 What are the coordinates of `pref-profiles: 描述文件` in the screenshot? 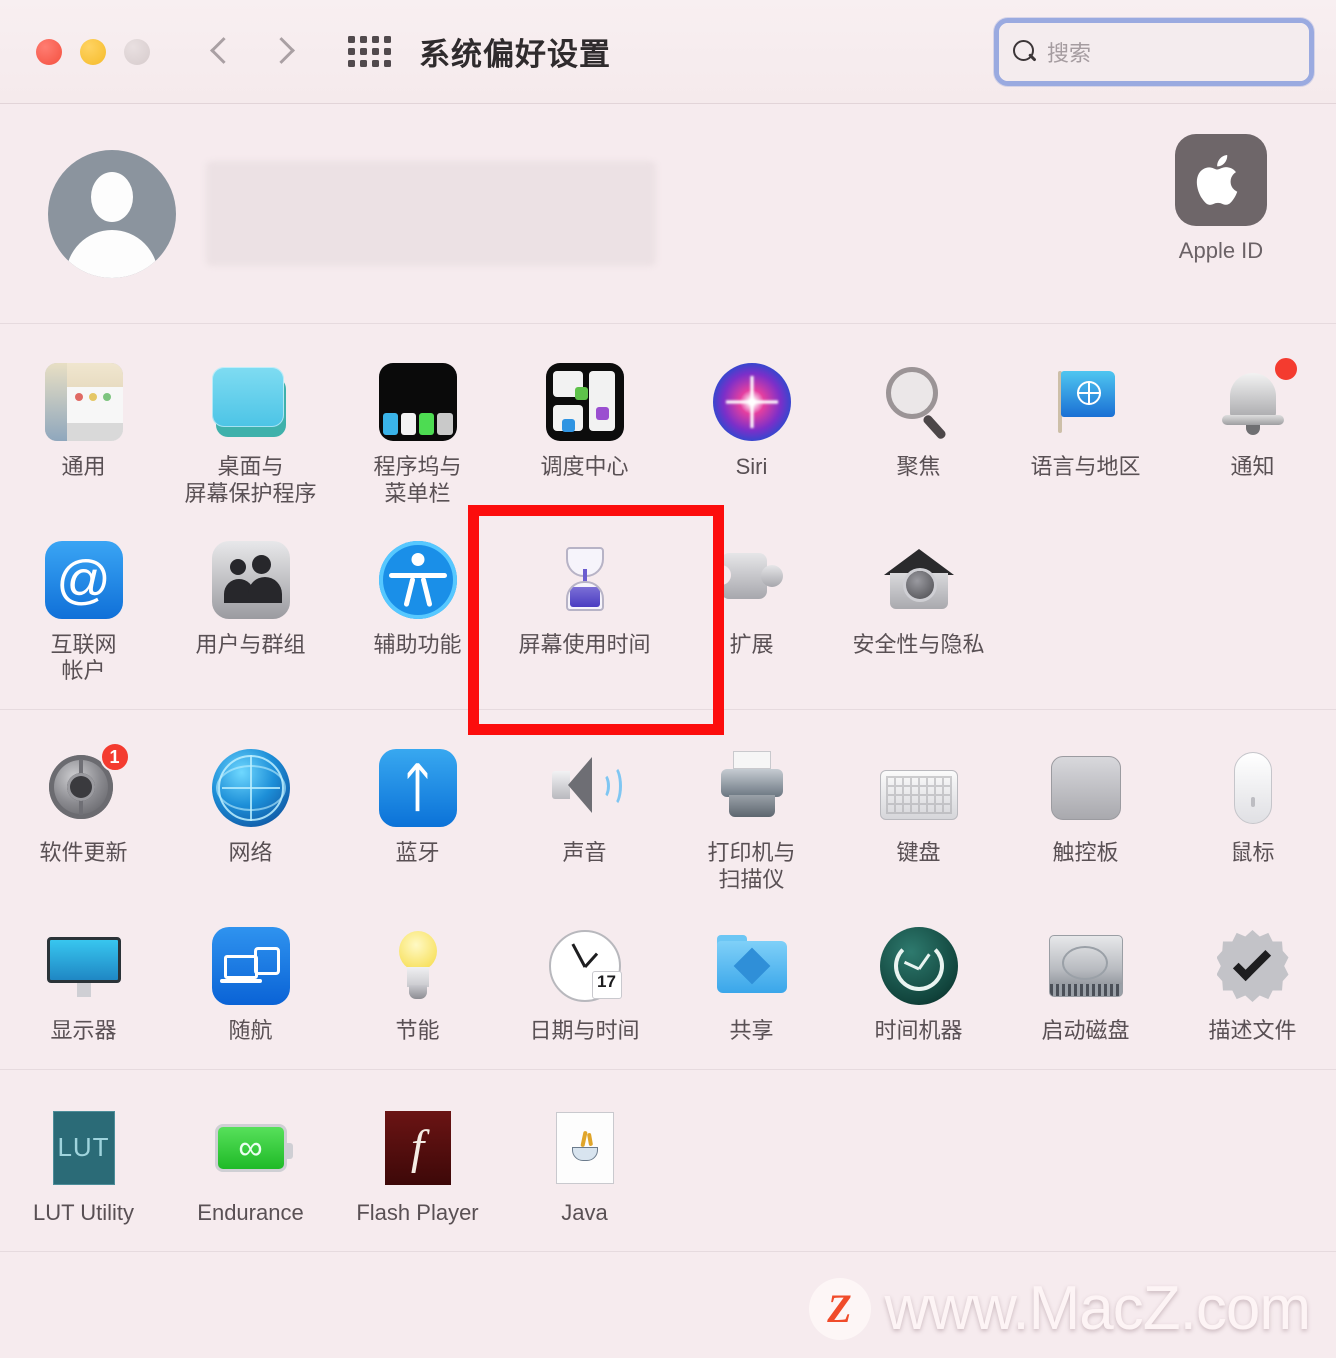 It's located at (1252, 986).